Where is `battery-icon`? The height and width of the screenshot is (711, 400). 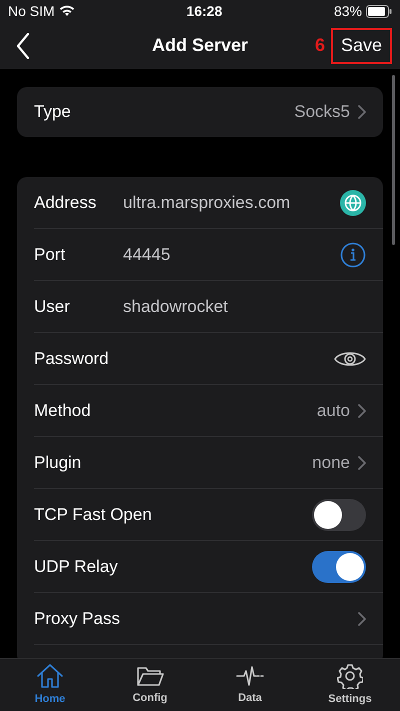 battery-icon is located at coordinates (379, 11).